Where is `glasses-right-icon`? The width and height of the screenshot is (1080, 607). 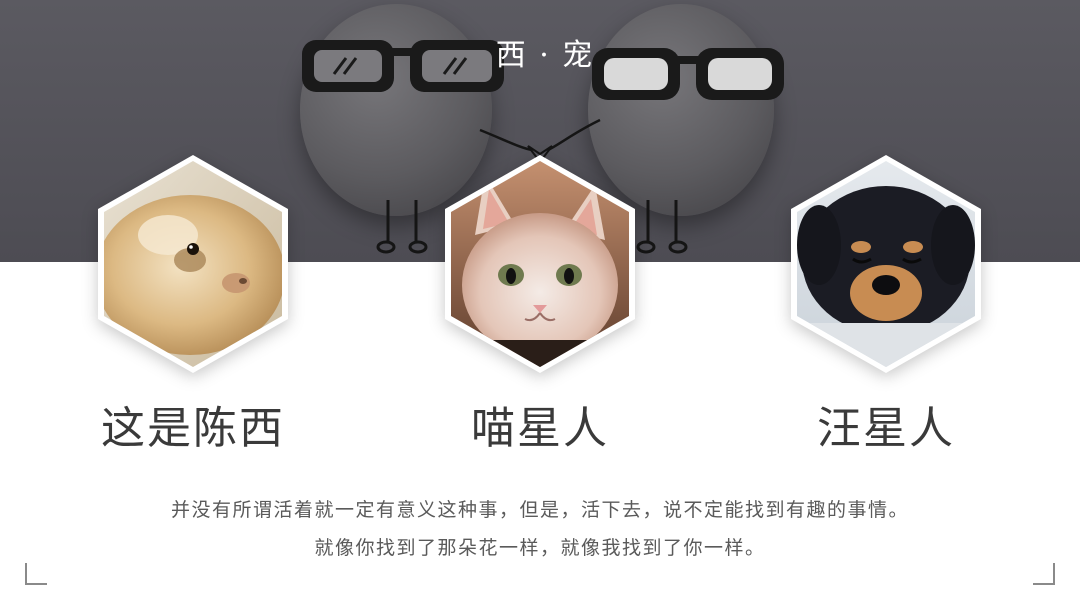
glasses-right-icon is located at coordinates (688, 74).